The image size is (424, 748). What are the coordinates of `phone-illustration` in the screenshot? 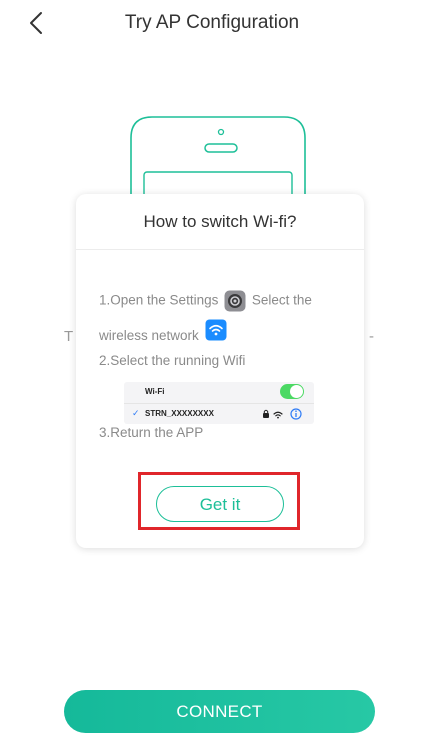 It's located at (218, 161).